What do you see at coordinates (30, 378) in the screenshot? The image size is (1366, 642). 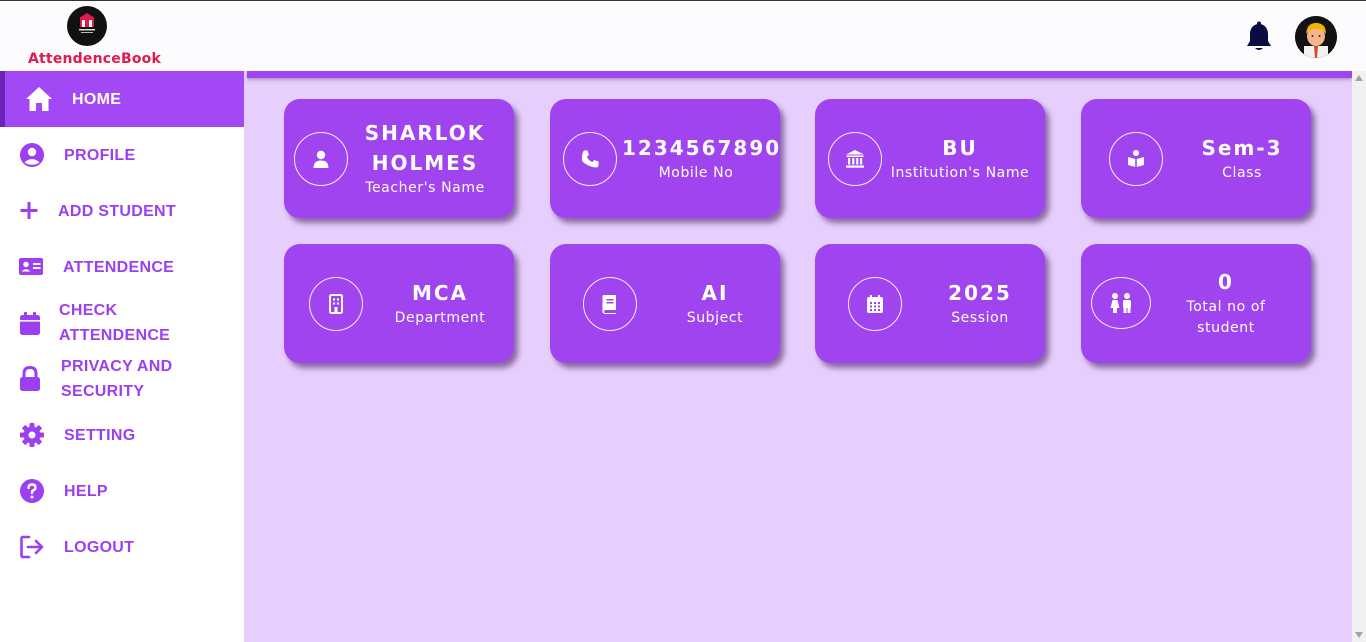 I see `lock-icon` at bounding box center [30, 378].